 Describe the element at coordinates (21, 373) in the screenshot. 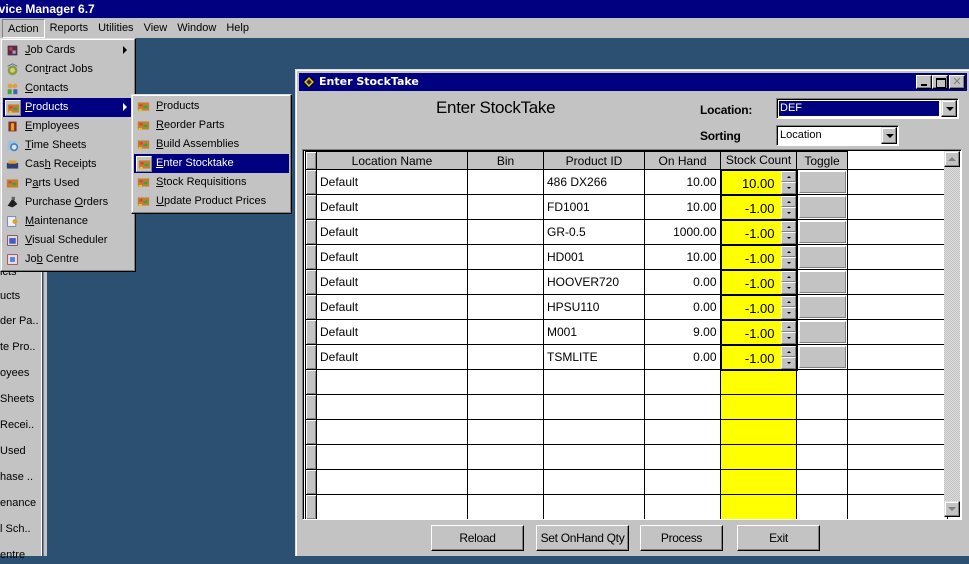

I see `sidebar-item: oyees` at that location.